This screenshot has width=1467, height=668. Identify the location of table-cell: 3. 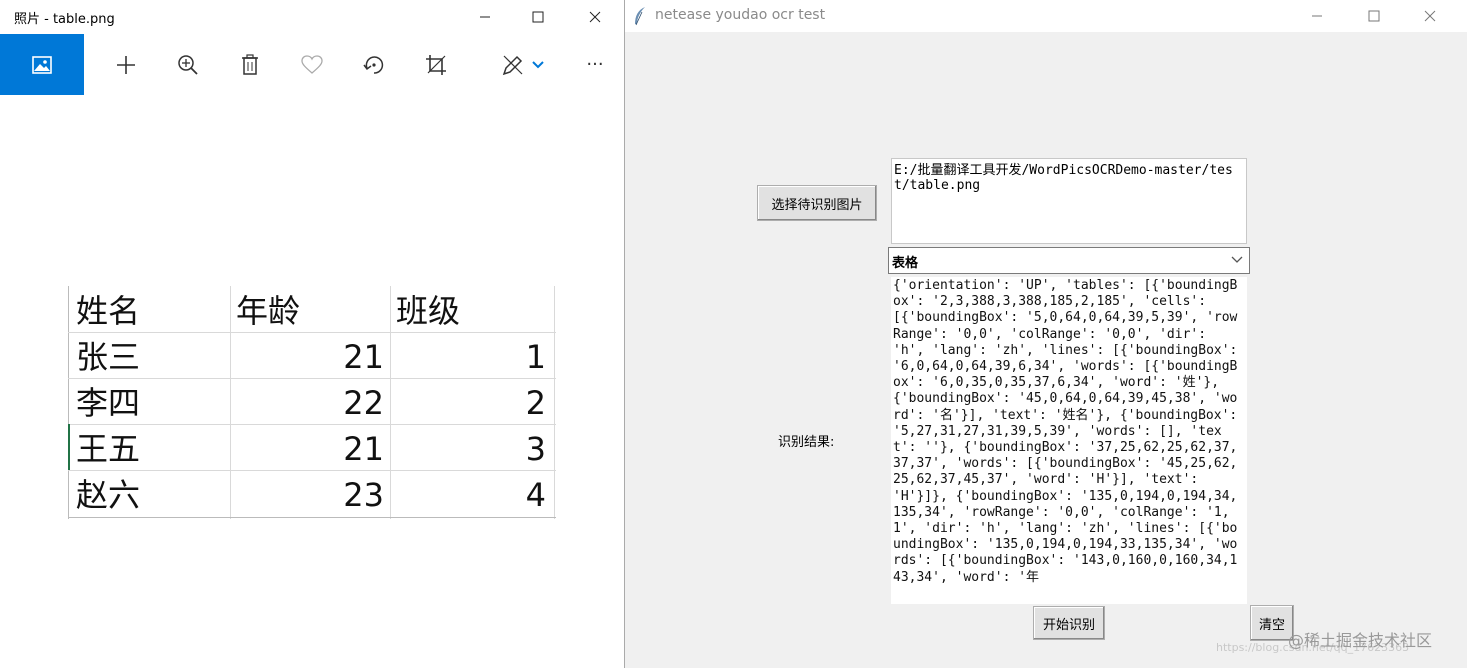
(535, 449).